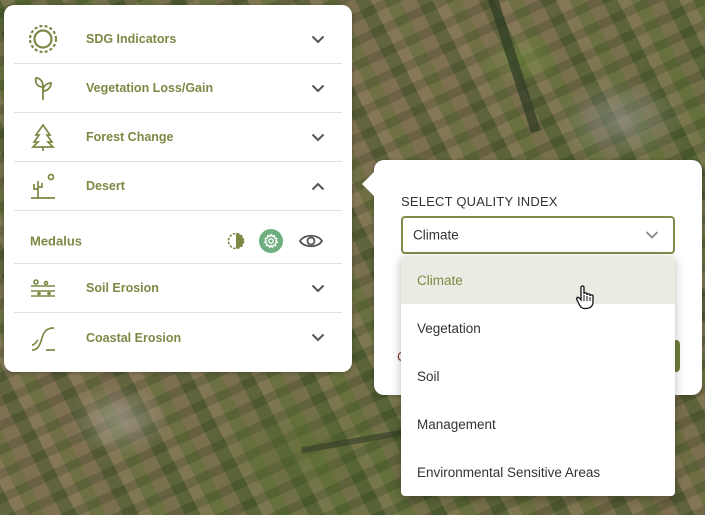  I want to click on layer-row-sdg-indicators: SDG Indicators, so click(178, 39).